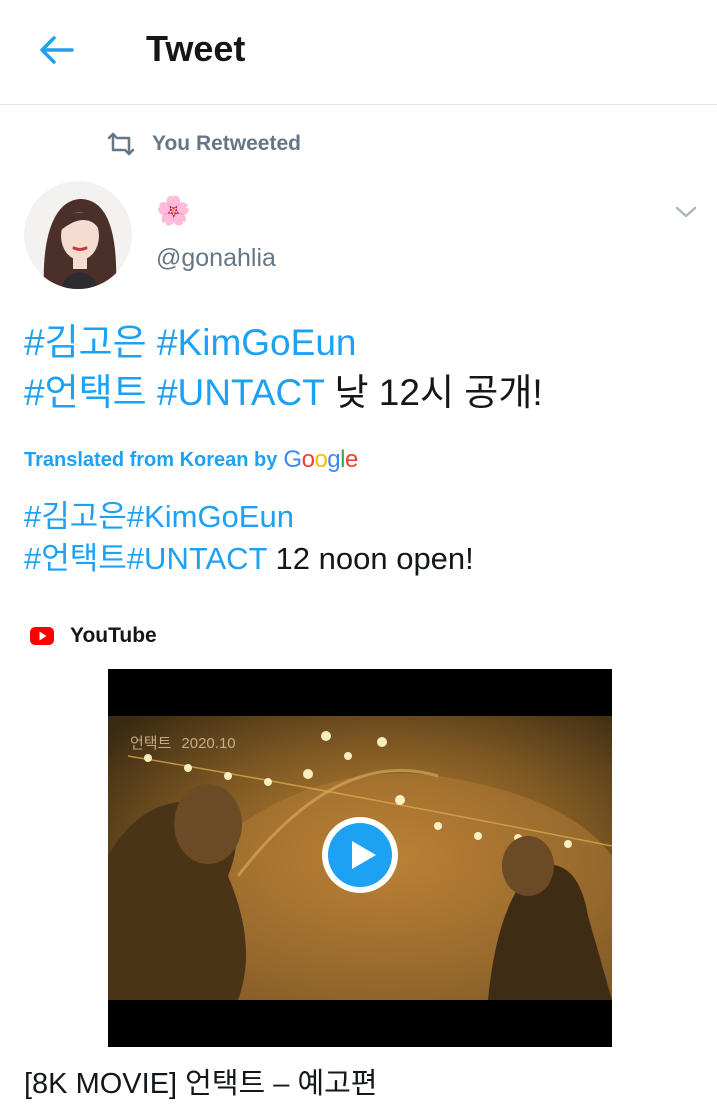 The width and height of the screenshot is (717, 1107). What do you see at coordinates (173, 211) in the screenshot?
I see `display-name: 🌸` at bounding box center [173, 211].